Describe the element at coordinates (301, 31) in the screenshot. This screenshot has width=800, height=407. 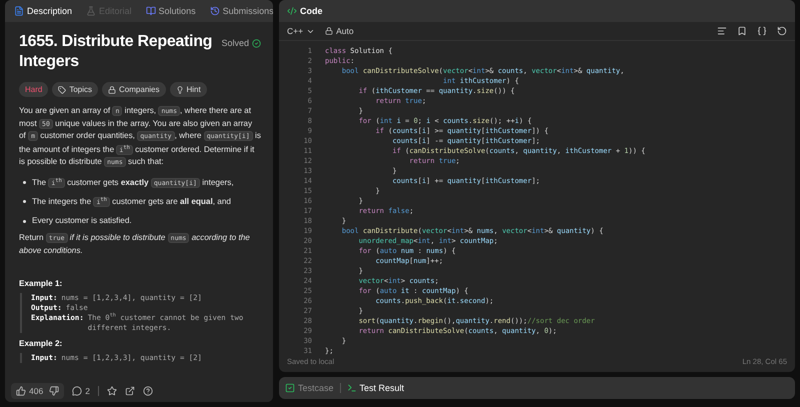
I see `language-select: C++` at that location.